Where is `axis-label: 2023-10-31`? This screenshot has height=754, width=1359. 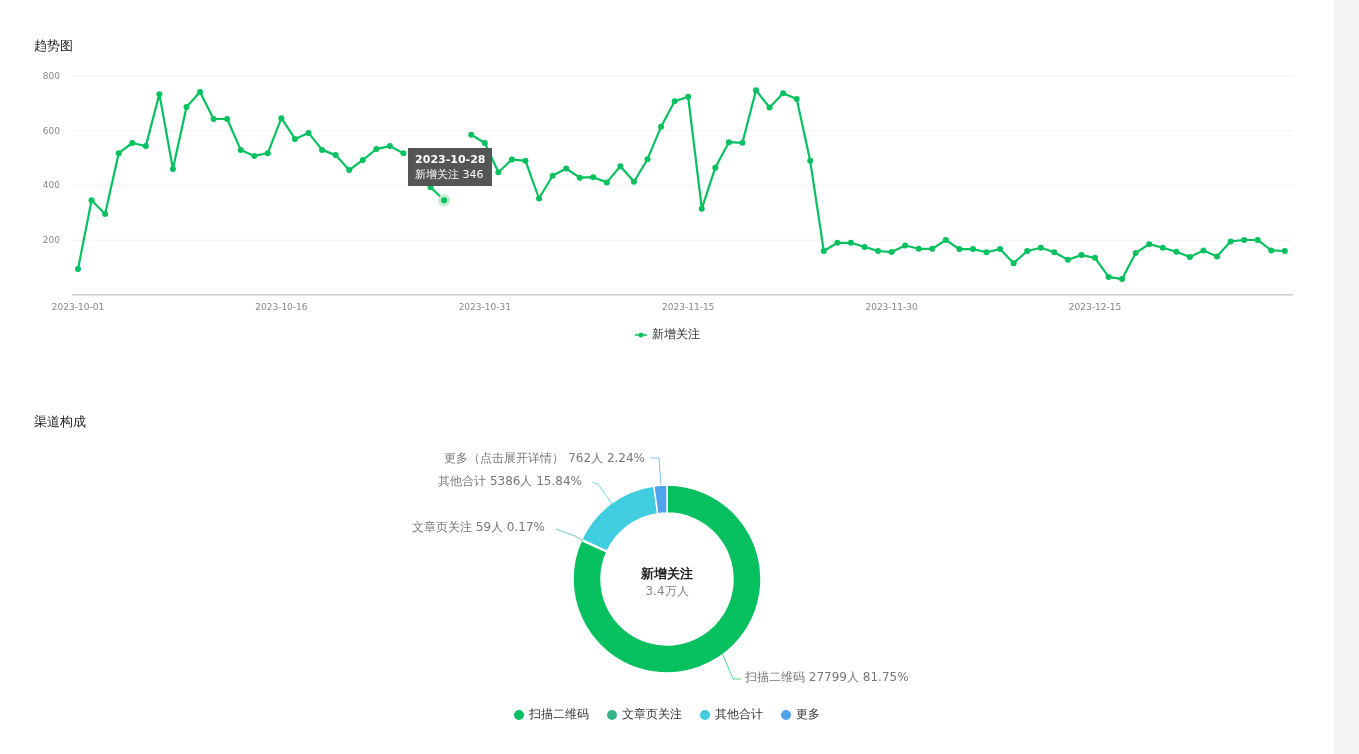 axis-label: 2023-10-31 is located at coordinates (484, 307).